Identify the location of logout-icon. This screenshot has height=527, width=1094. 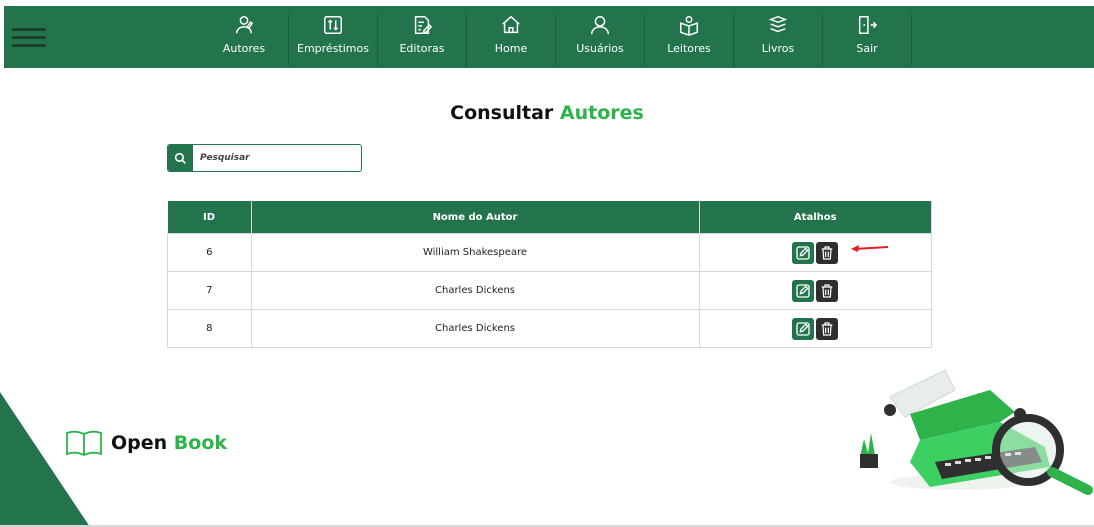
(868, 25).